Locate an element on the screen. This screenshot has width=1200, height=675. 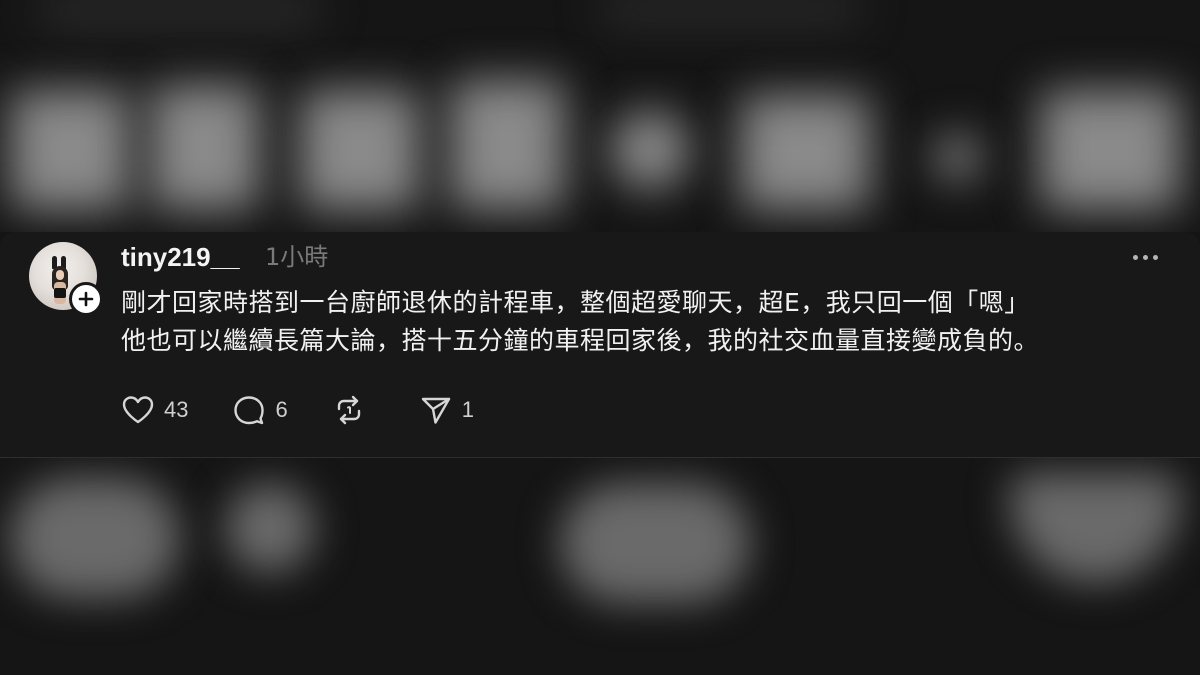
comment-button: 6 is located at coordinates (260, 410).